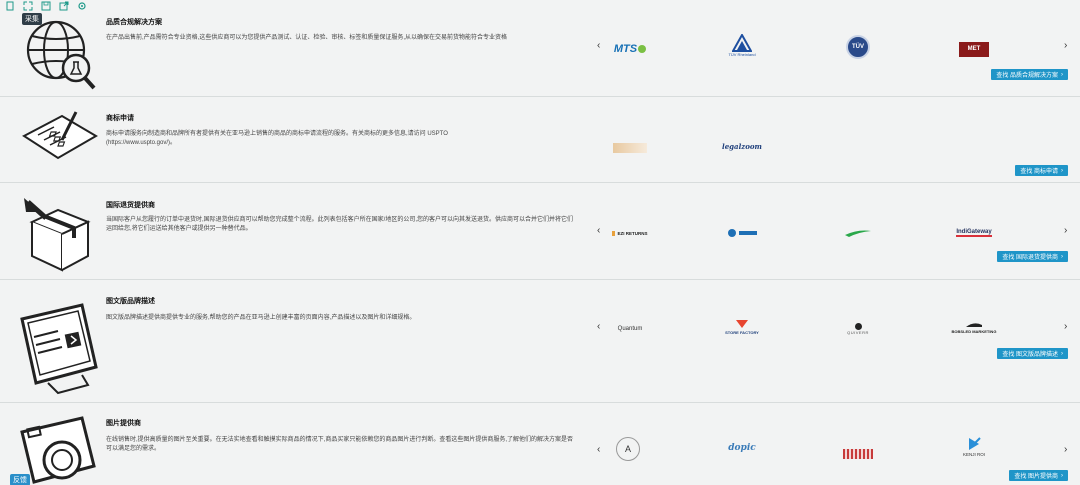 The width and height of the screenshot is (1080, 485). What do you see at coordinates (82, 6) in the screenshot?
I see `settings-icon` at bounding box center [82, 6].